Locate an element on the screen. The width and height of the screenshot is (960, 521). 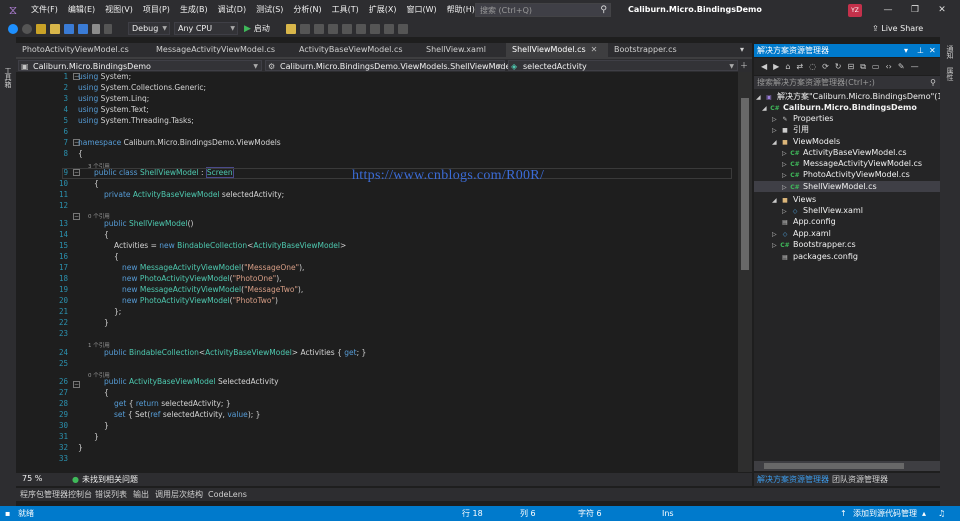
tree-item-file: ▷ C# ActivityBaseViewModel.cs is located at coordinates (844, 152).